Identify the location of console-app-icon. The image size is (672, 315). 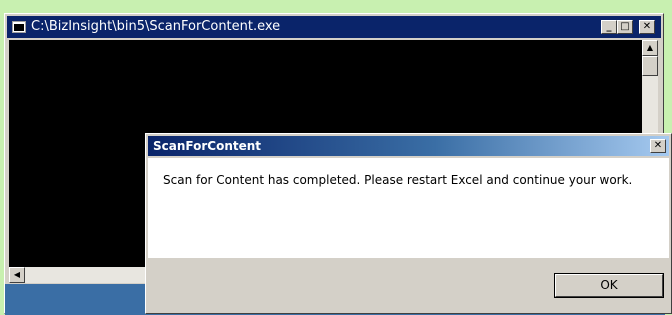
(19, 27).